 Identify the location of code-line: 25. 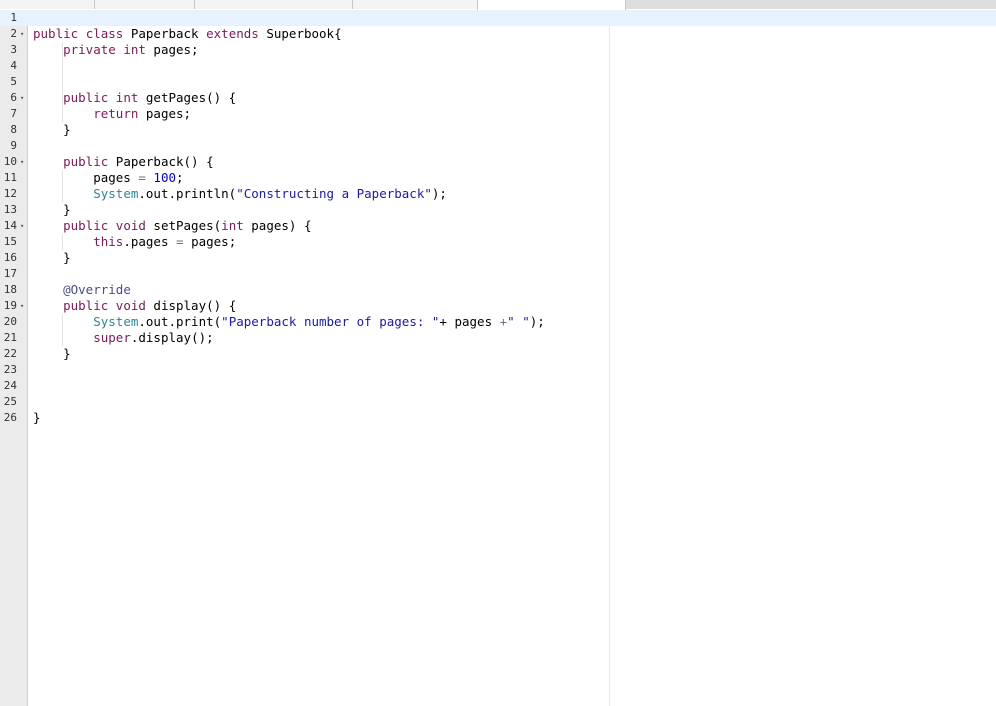
(498, 402).